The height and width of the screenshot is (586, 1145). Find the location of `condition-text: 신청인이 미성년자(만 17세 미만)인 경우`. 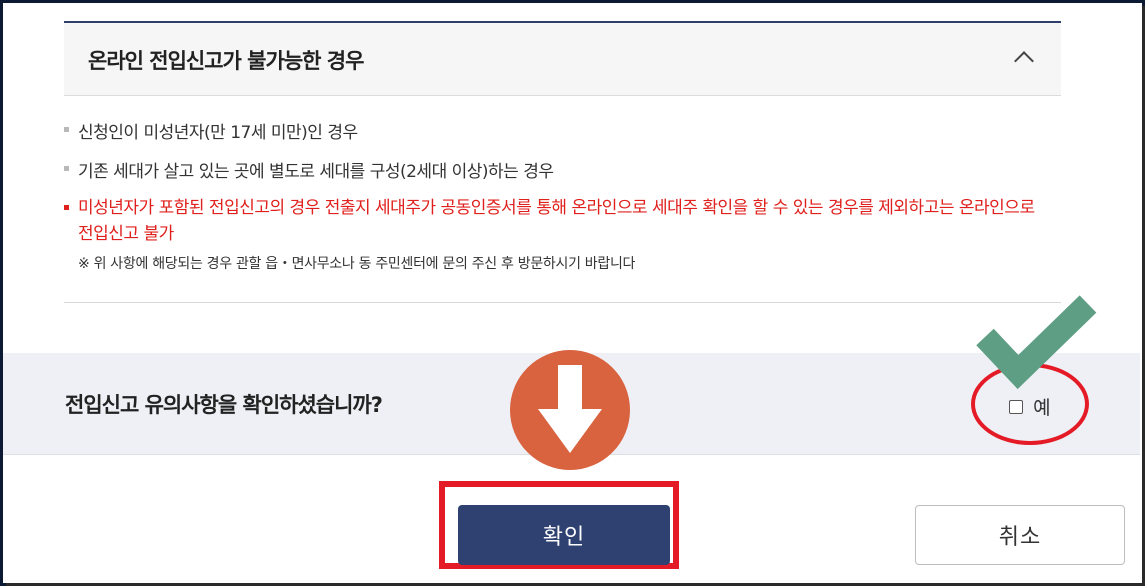

condition-text: 신청인이 미성년자(만 17세 미만)인 경우 is located at coordinates (218, 133).